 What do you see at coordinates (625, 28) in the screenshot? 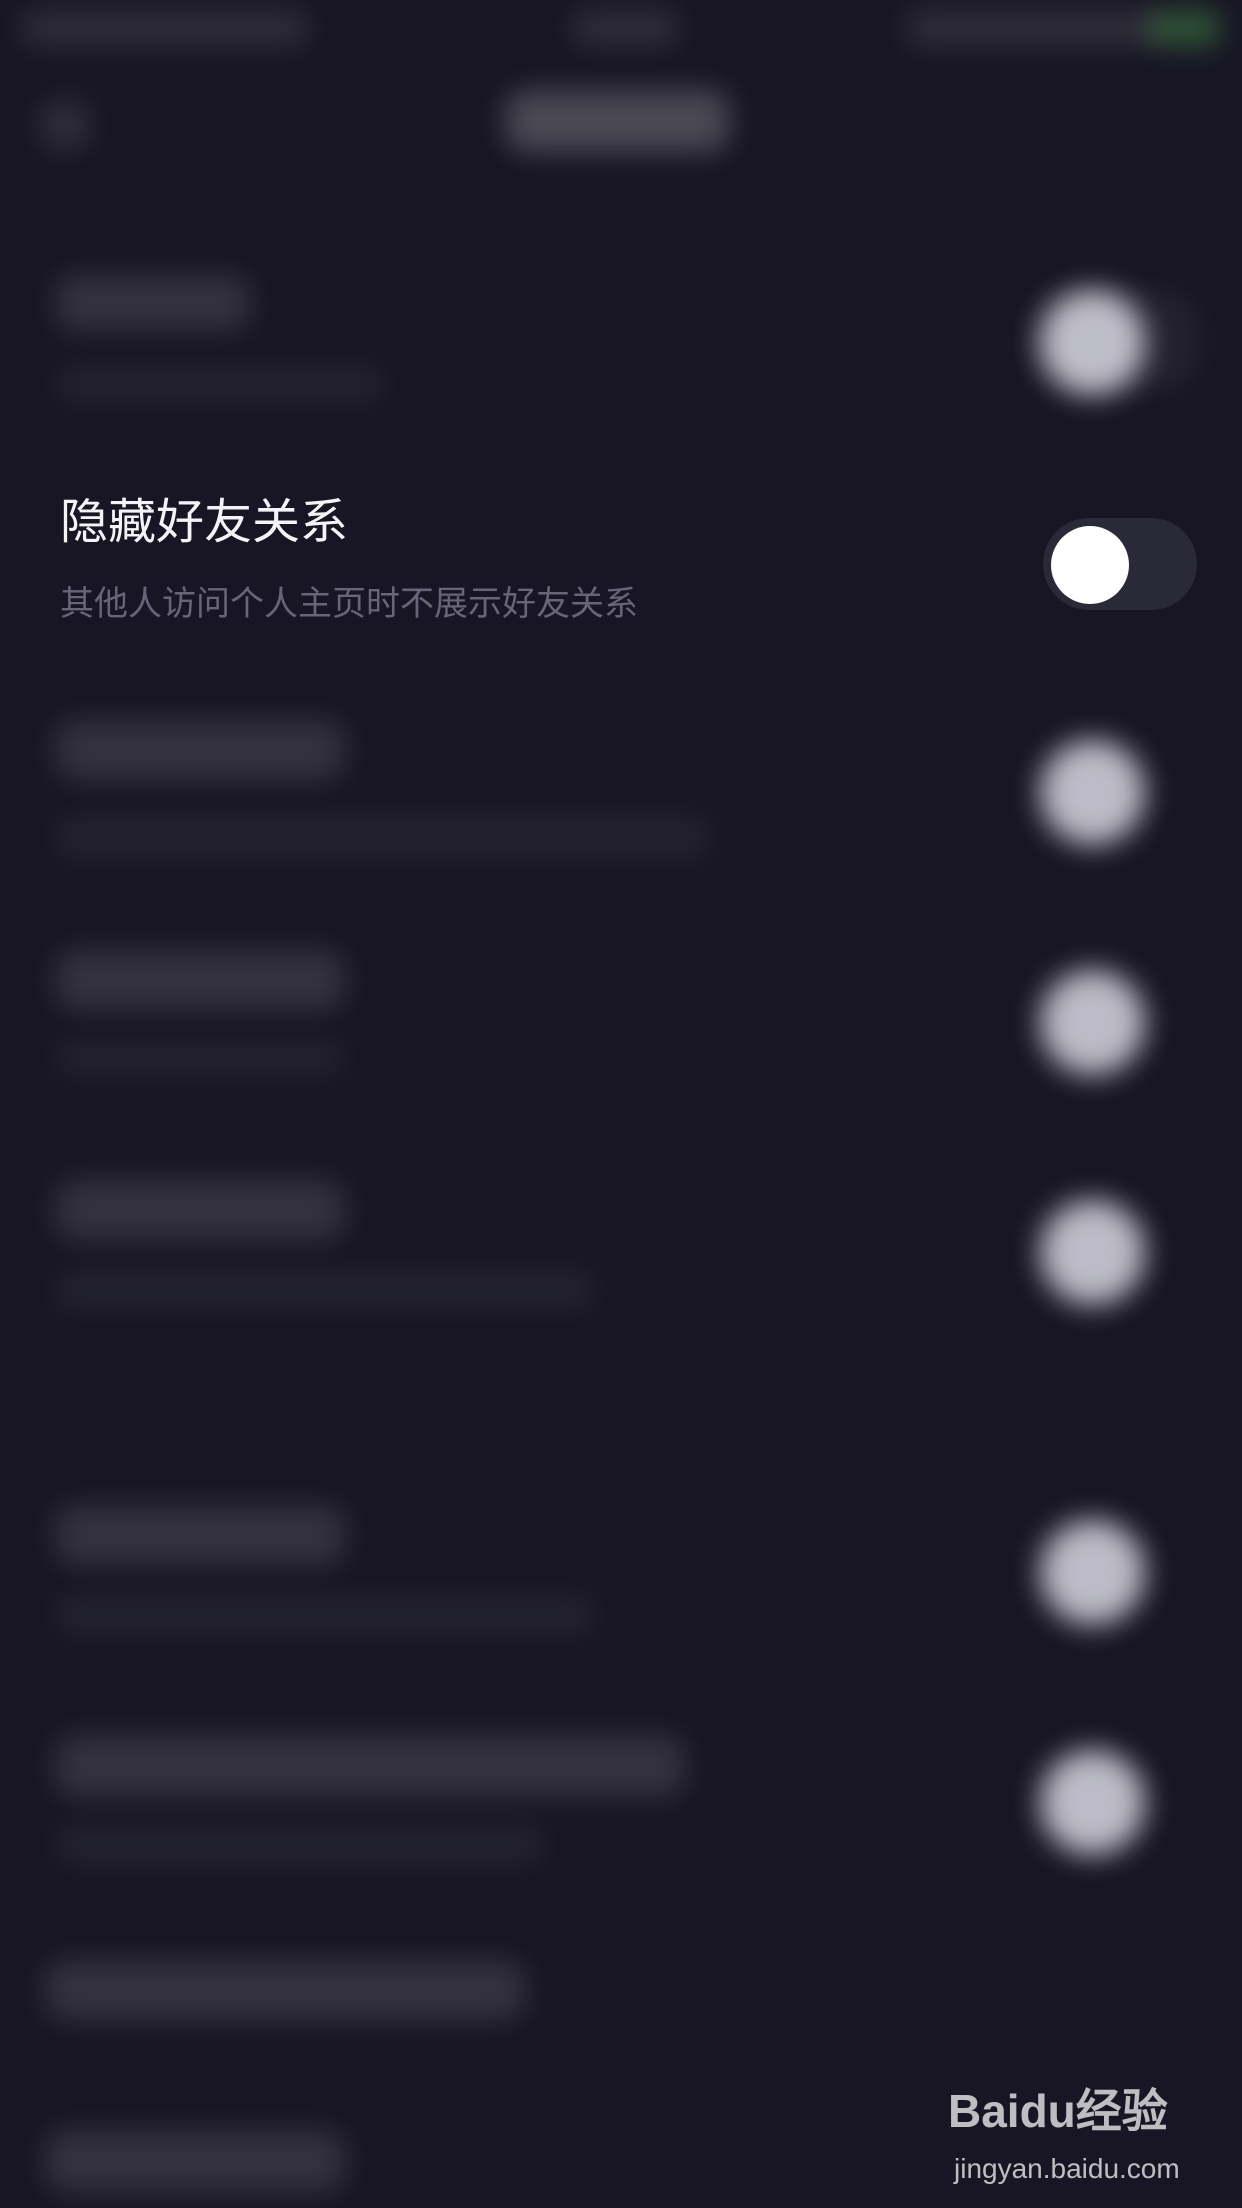
I see `status-bar-time-blurred` at bounding box center [625, 28].